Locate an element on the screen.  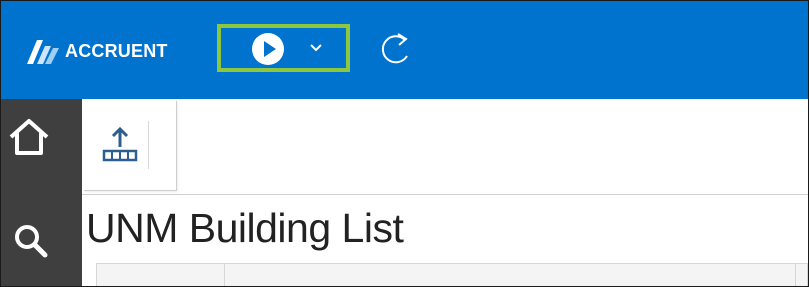
accruent-logo: ACCRUENT is located at coordinates (95, 51).